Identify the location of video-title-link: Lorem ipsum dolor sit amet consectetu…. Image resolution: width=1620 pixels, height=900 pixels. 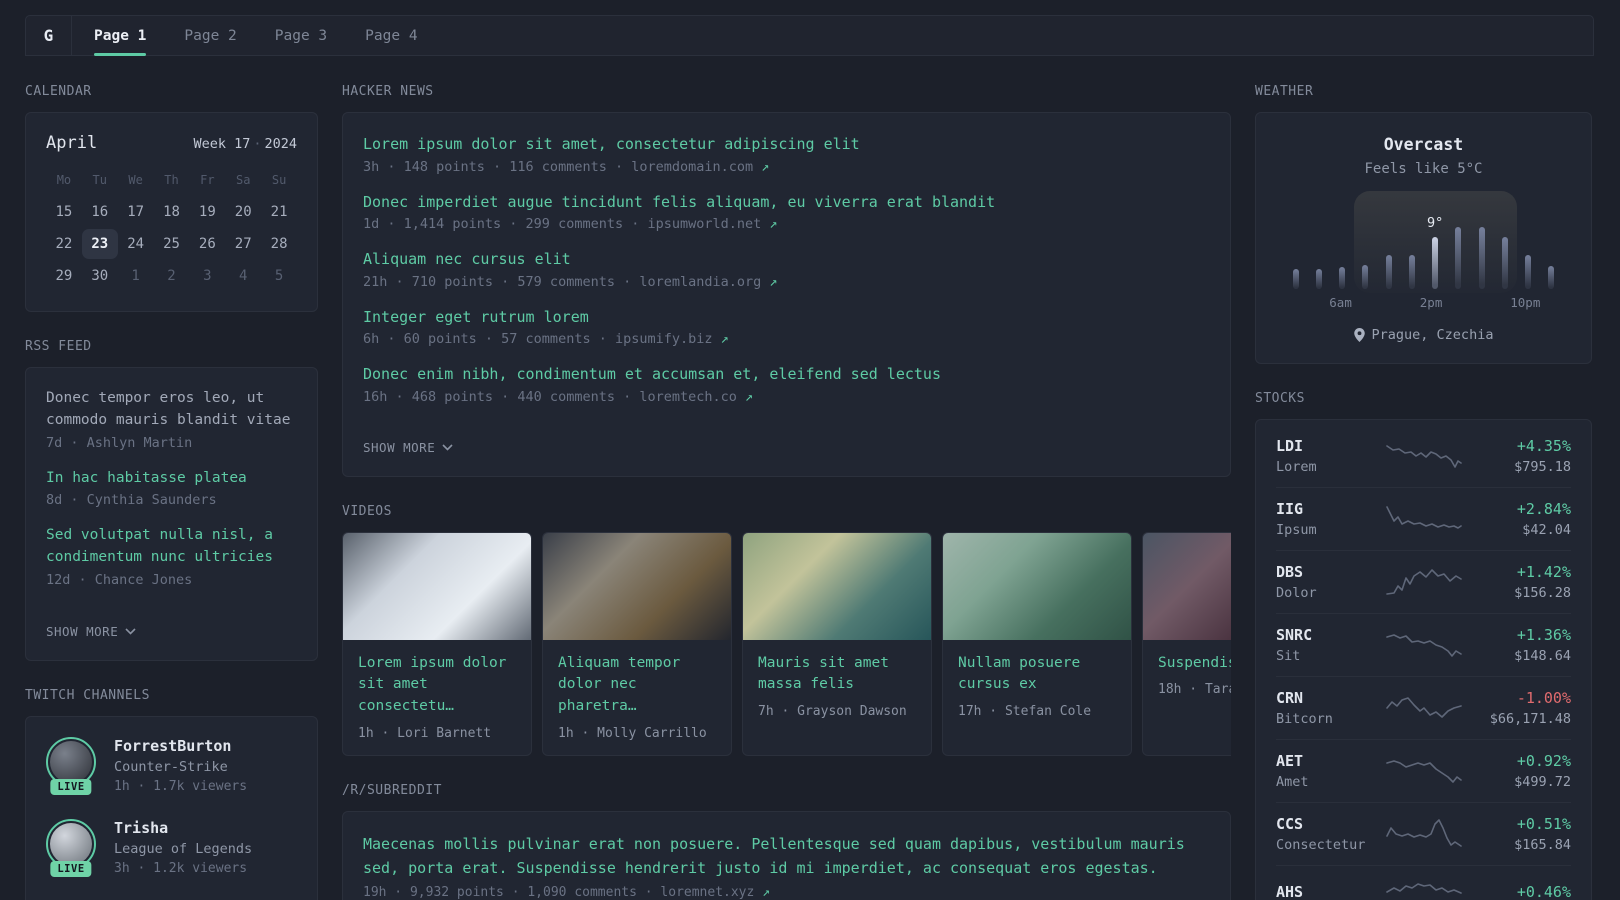
(437, 685).